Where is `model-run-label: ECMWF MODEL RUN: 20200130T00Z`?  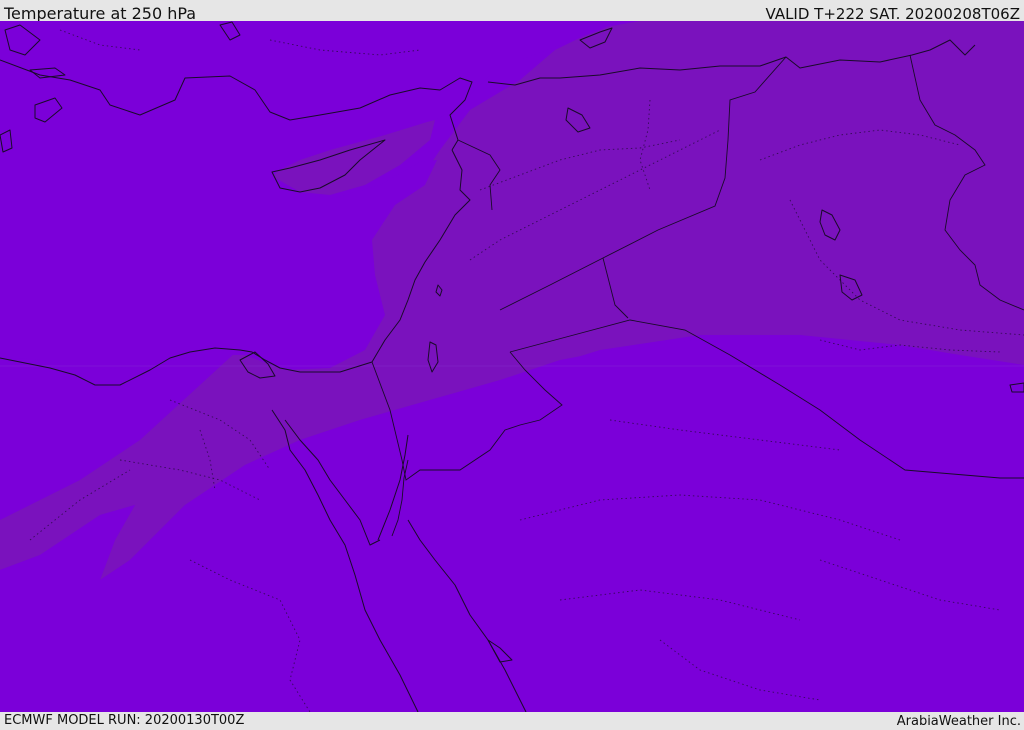 model-run-label: ECMWF MODEL RUN: 20200130T00Z is located at coordinates (124, 720).